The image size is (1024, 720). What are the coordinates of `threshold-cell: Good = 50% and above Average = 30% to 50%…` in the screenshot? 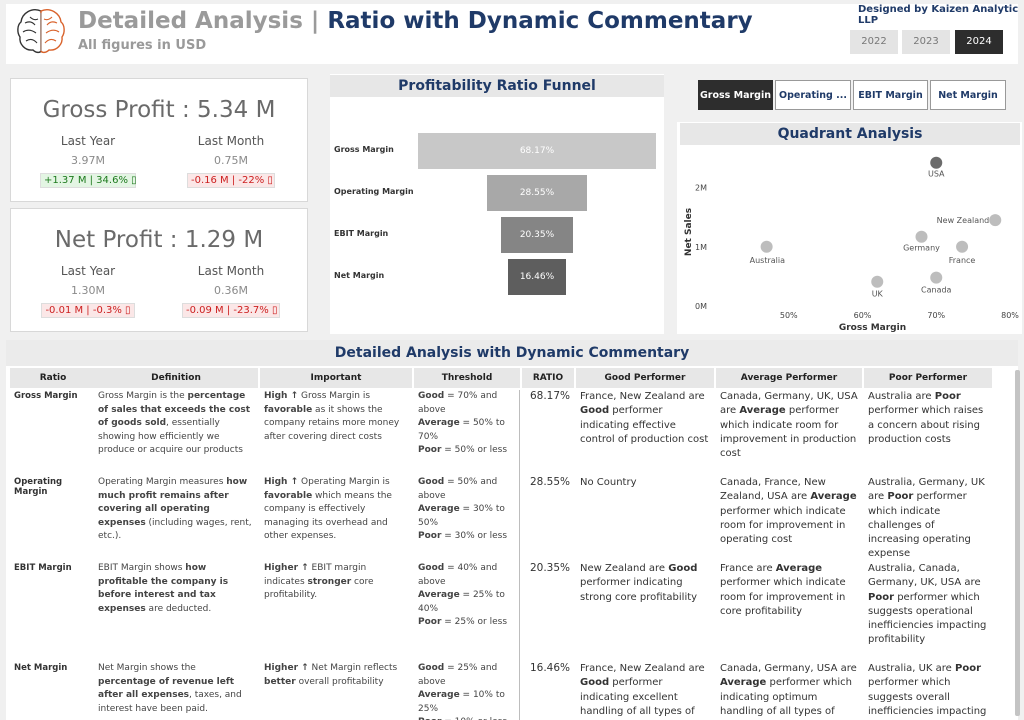 It's located at (463, 509).